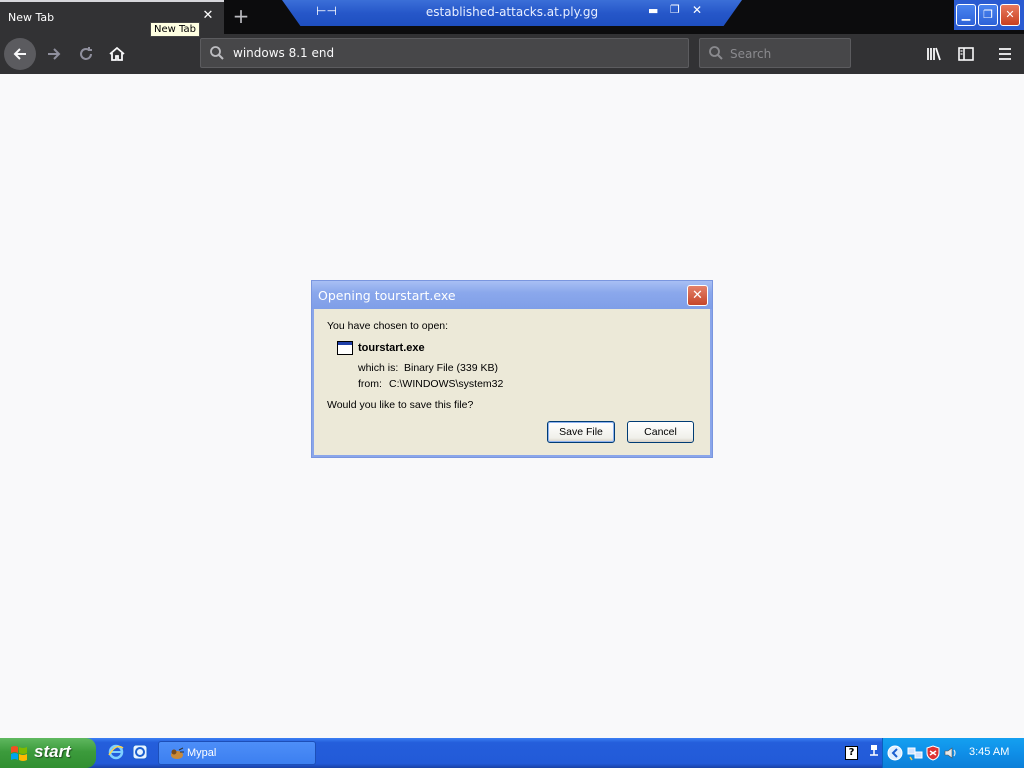 The width and height of the screenshot is (1024, 768). I want to click on library-icon, so click(934, 54).